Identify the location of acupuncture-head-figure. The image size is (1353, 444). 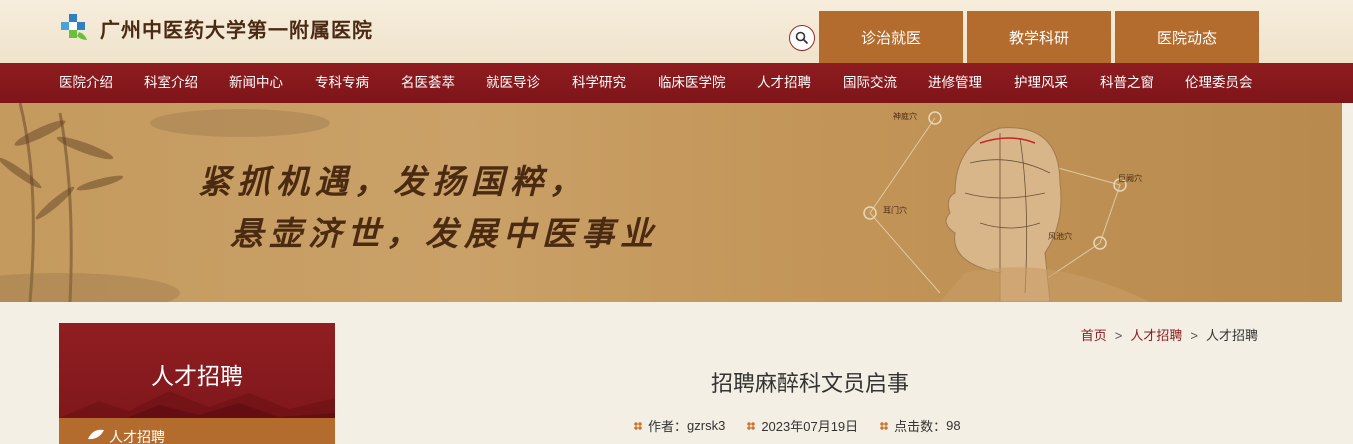
(1006, 206).